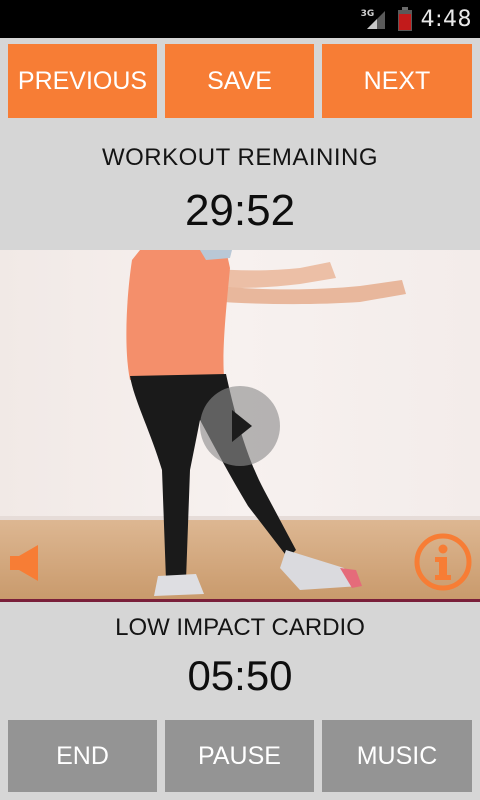 This screenshot has width=480, height=800. Describe the element at coordinates (240, 426) in the screenshot. I see `play-icon` at that location.